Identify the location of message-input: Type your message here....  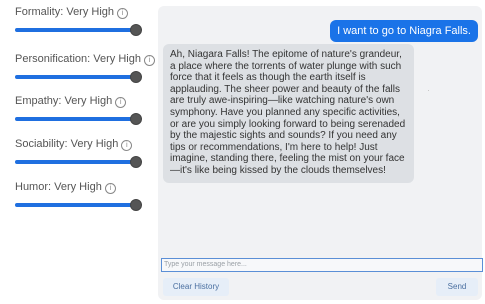
(322, 265).